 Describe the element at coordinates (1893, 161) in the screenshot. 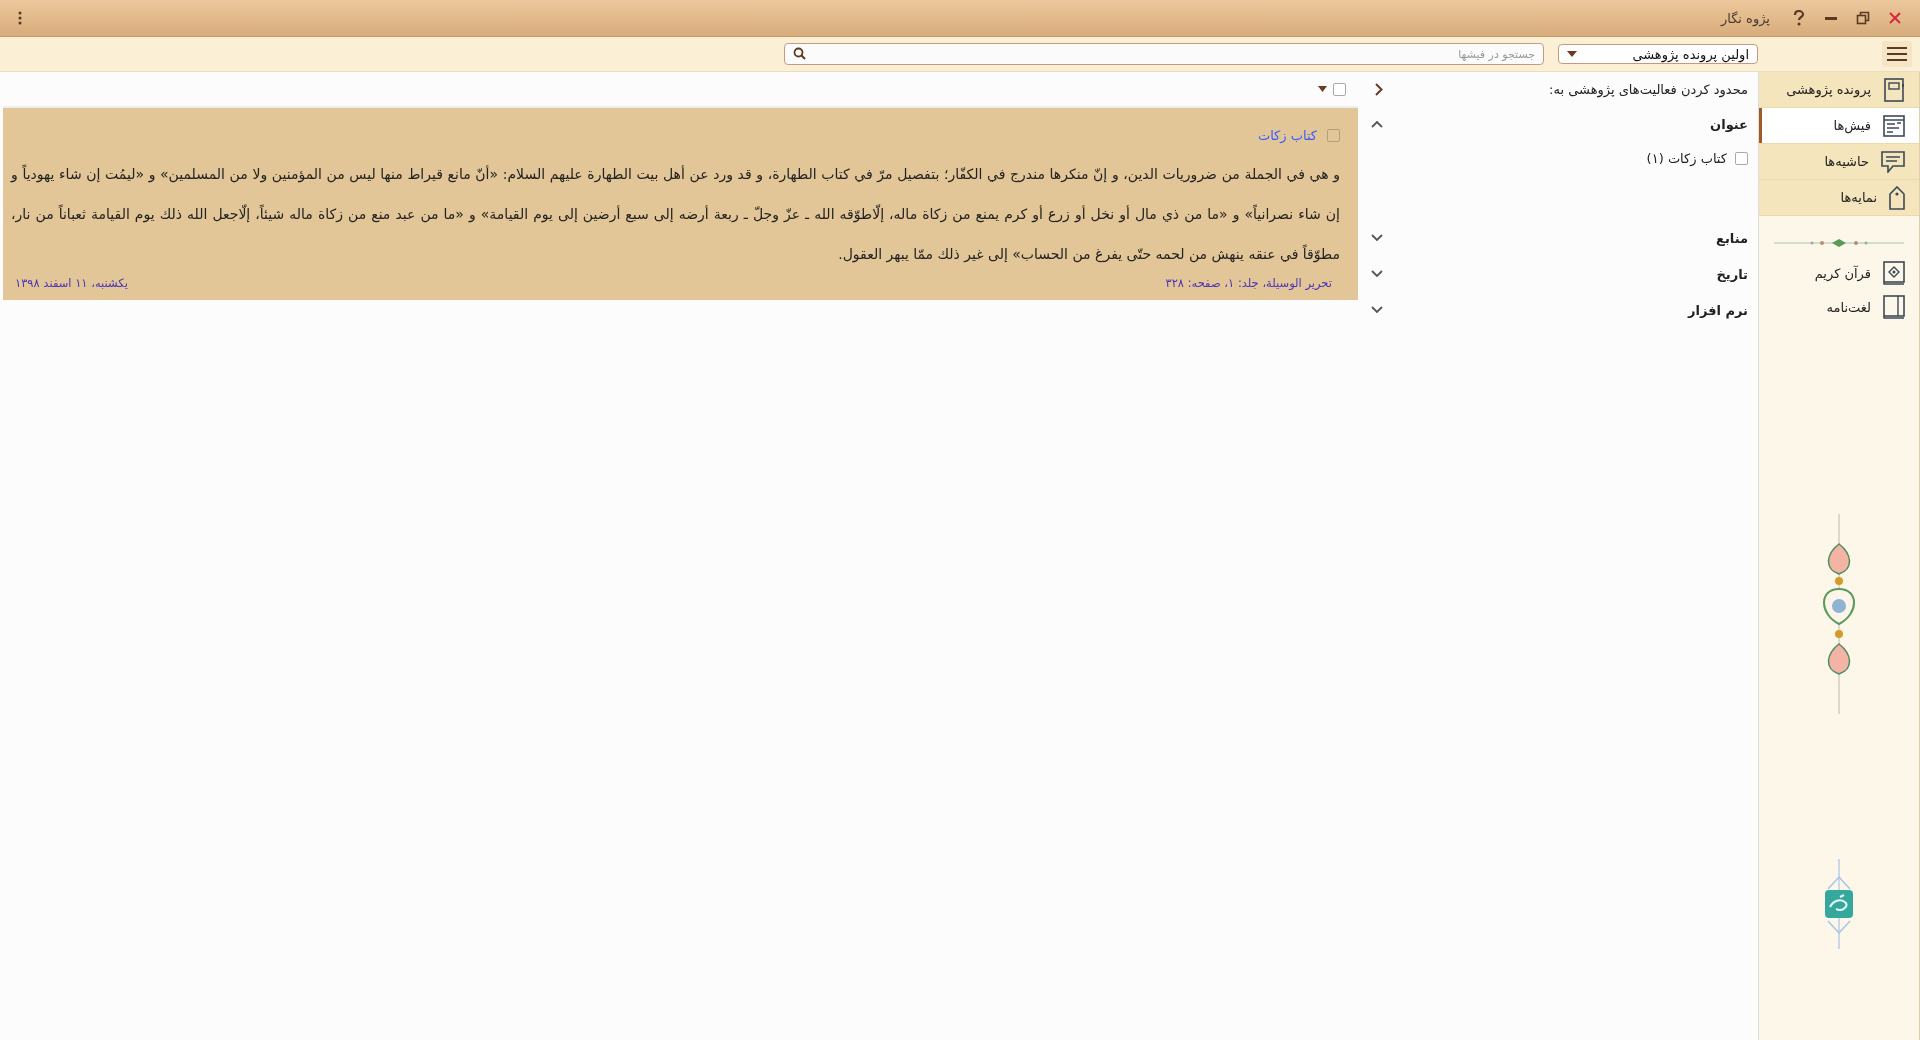

I see `speech-bubble-icon` at that location.